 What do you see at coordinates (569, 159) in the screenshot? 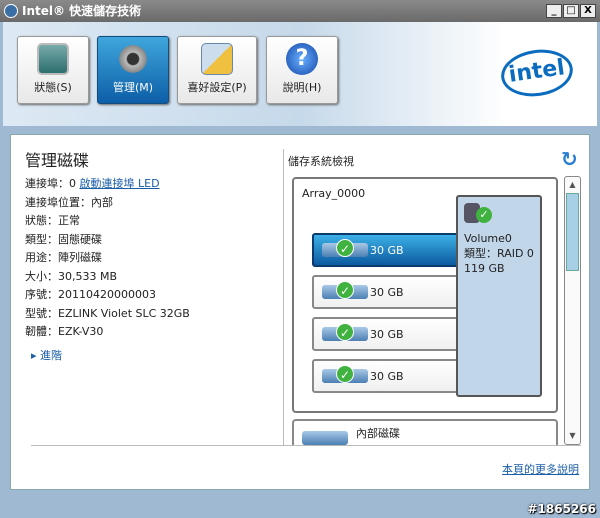
I see `refresh-icon: ↻` at bounding box center [569, 159].